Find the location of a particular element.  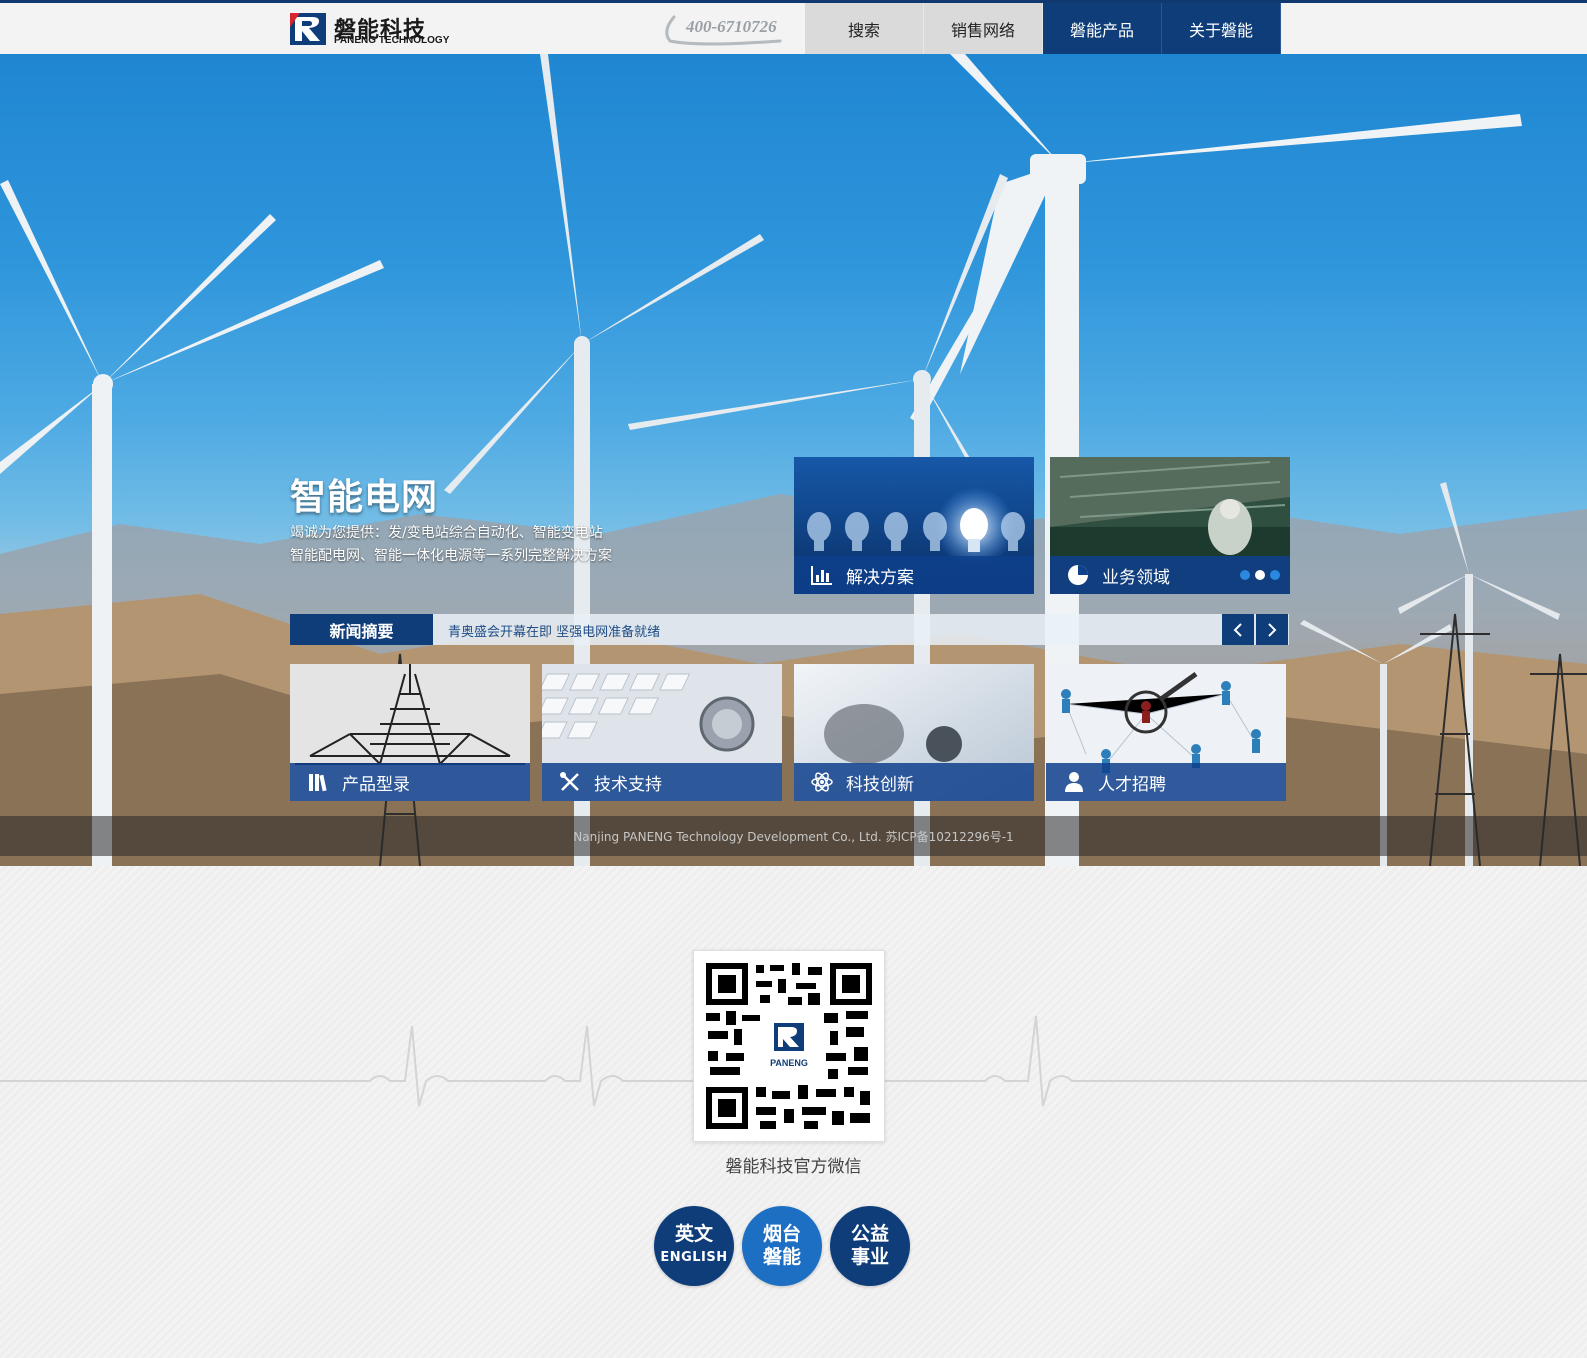

wechat-qr-code: PANENG is located at coordinates (789, 1046).